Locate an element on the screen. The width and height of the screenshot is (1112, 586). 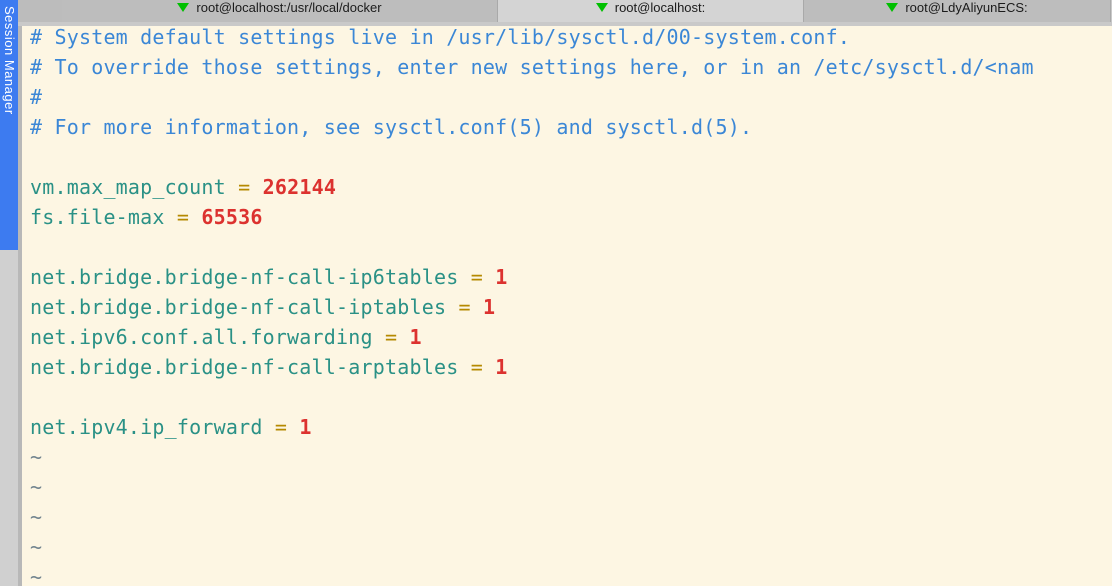
setting-key: net.ipv6.conf.all.forwarding is located at coordinates (201, 337).